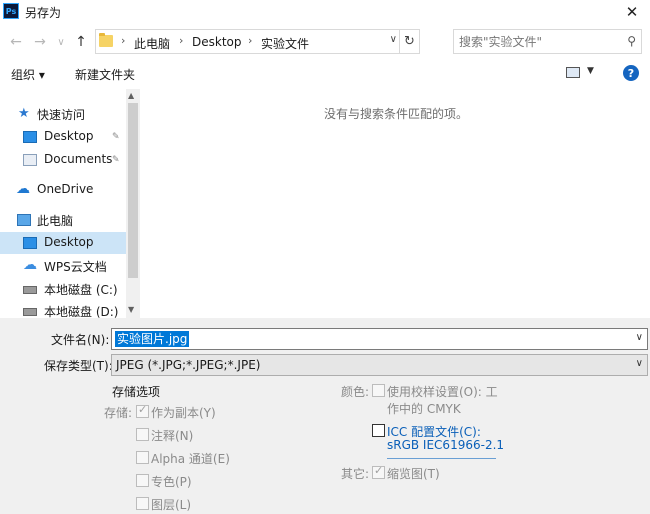 This screenshot has height=514, width=650. I want to click on sidebar-item-drive-d: 本地磁盘 (D:), so click(63, 309).